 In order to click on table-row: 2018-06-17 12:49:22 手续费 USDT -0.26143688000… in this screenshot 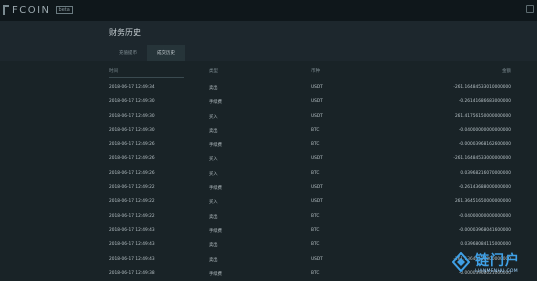, I will do `click(268, 188)`.